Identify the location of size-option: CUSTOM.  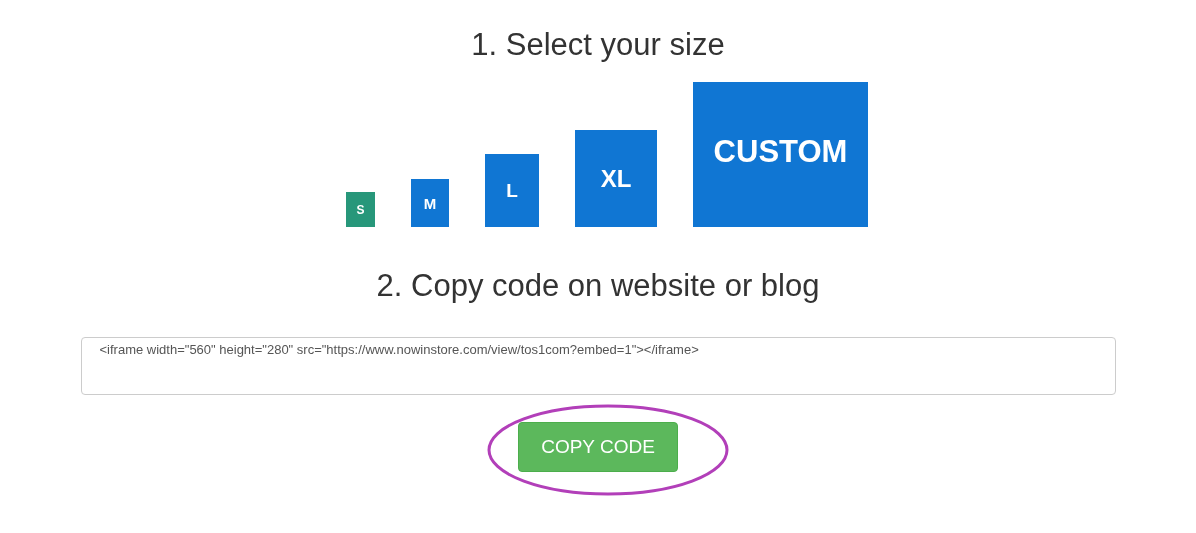
(780, 154).